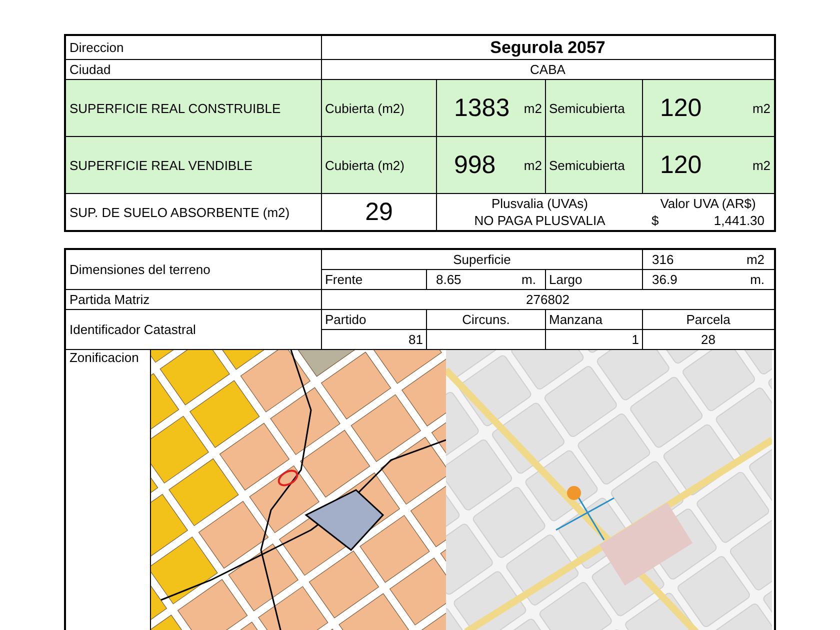 This screenshot has height=630, width=840. What do you see at coordinates (139, 269) in the screenshot?
I see `field-label: Dimensiones del terreno` at bounding box center [139, 269].